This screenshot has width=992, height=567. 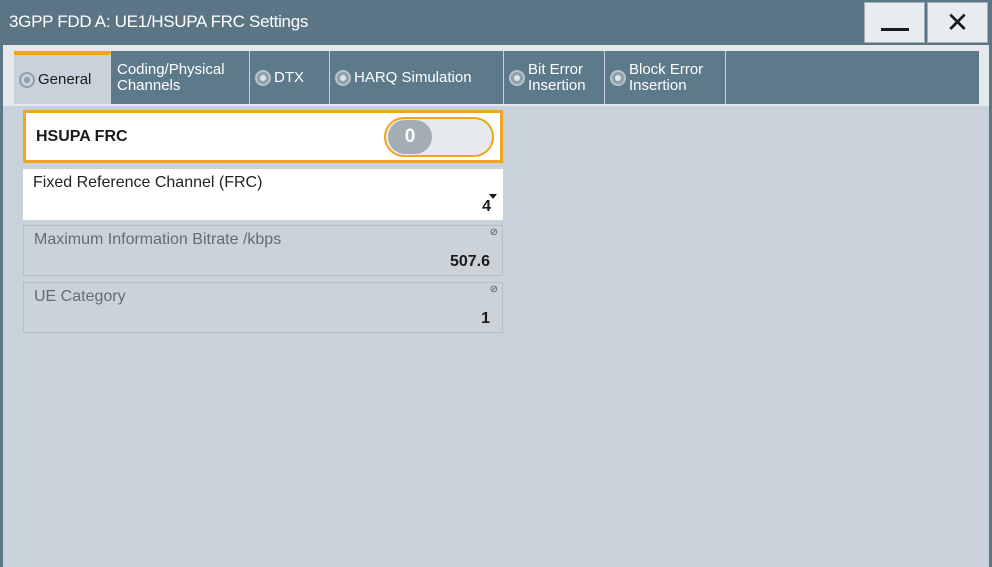 I want to click on hsupa-frc-field: HSUPA FRC 0, so click(x=263, y=136).